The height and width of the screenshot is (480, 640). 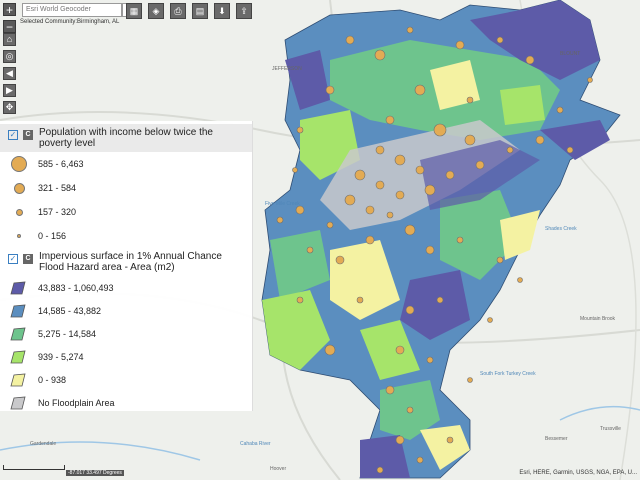 I want to click on layer-flood-checkbox: ✓, so click(x=13, y=259).